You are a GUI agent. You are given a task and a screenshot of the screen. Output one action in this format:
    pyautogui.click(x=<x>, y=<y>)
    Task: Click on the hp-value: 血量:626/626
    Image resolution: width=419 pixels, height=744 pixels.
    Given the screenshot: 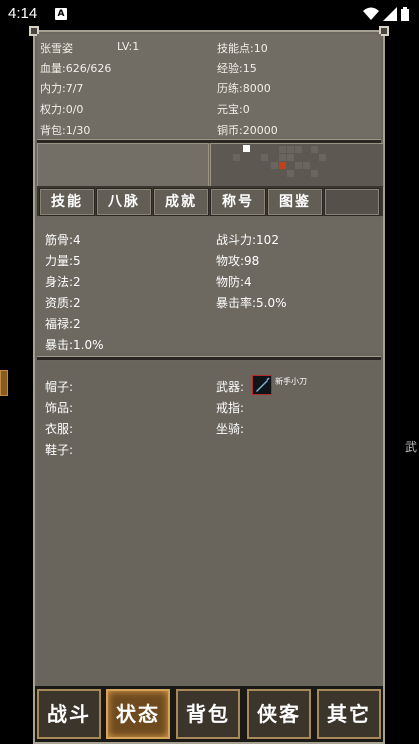 What is the action you would take?
    pyautogui.click(x=76, y=68)
    